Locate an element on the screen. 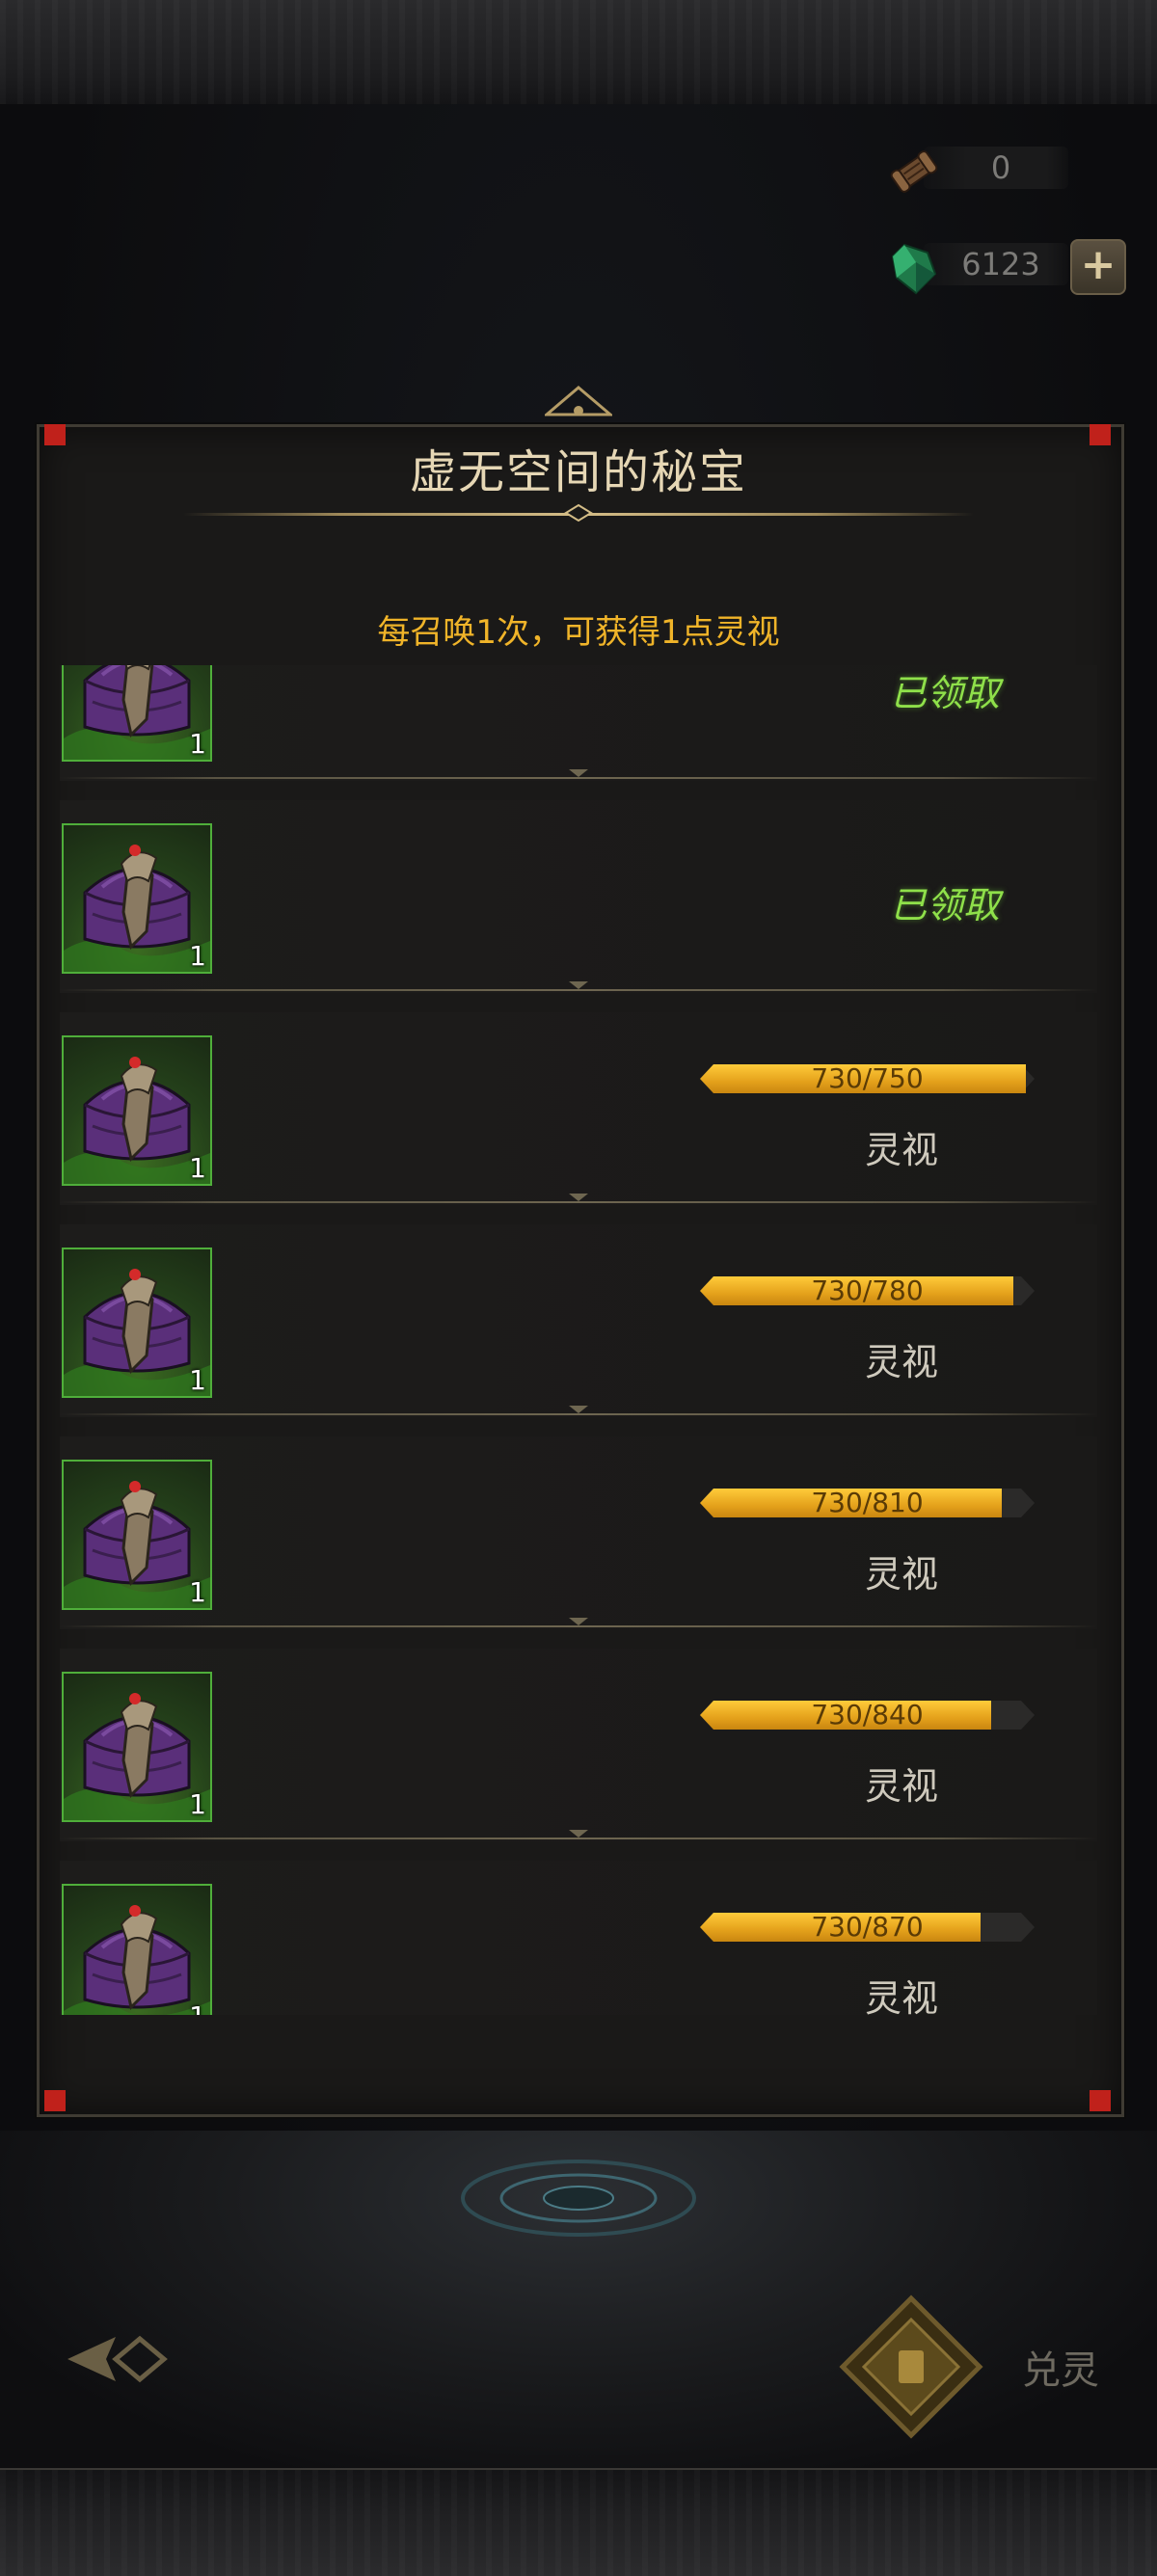 The height and width of the screenshot is (2576, 1157). currency-scroll: 0 is located at coordinates (1005, 168).